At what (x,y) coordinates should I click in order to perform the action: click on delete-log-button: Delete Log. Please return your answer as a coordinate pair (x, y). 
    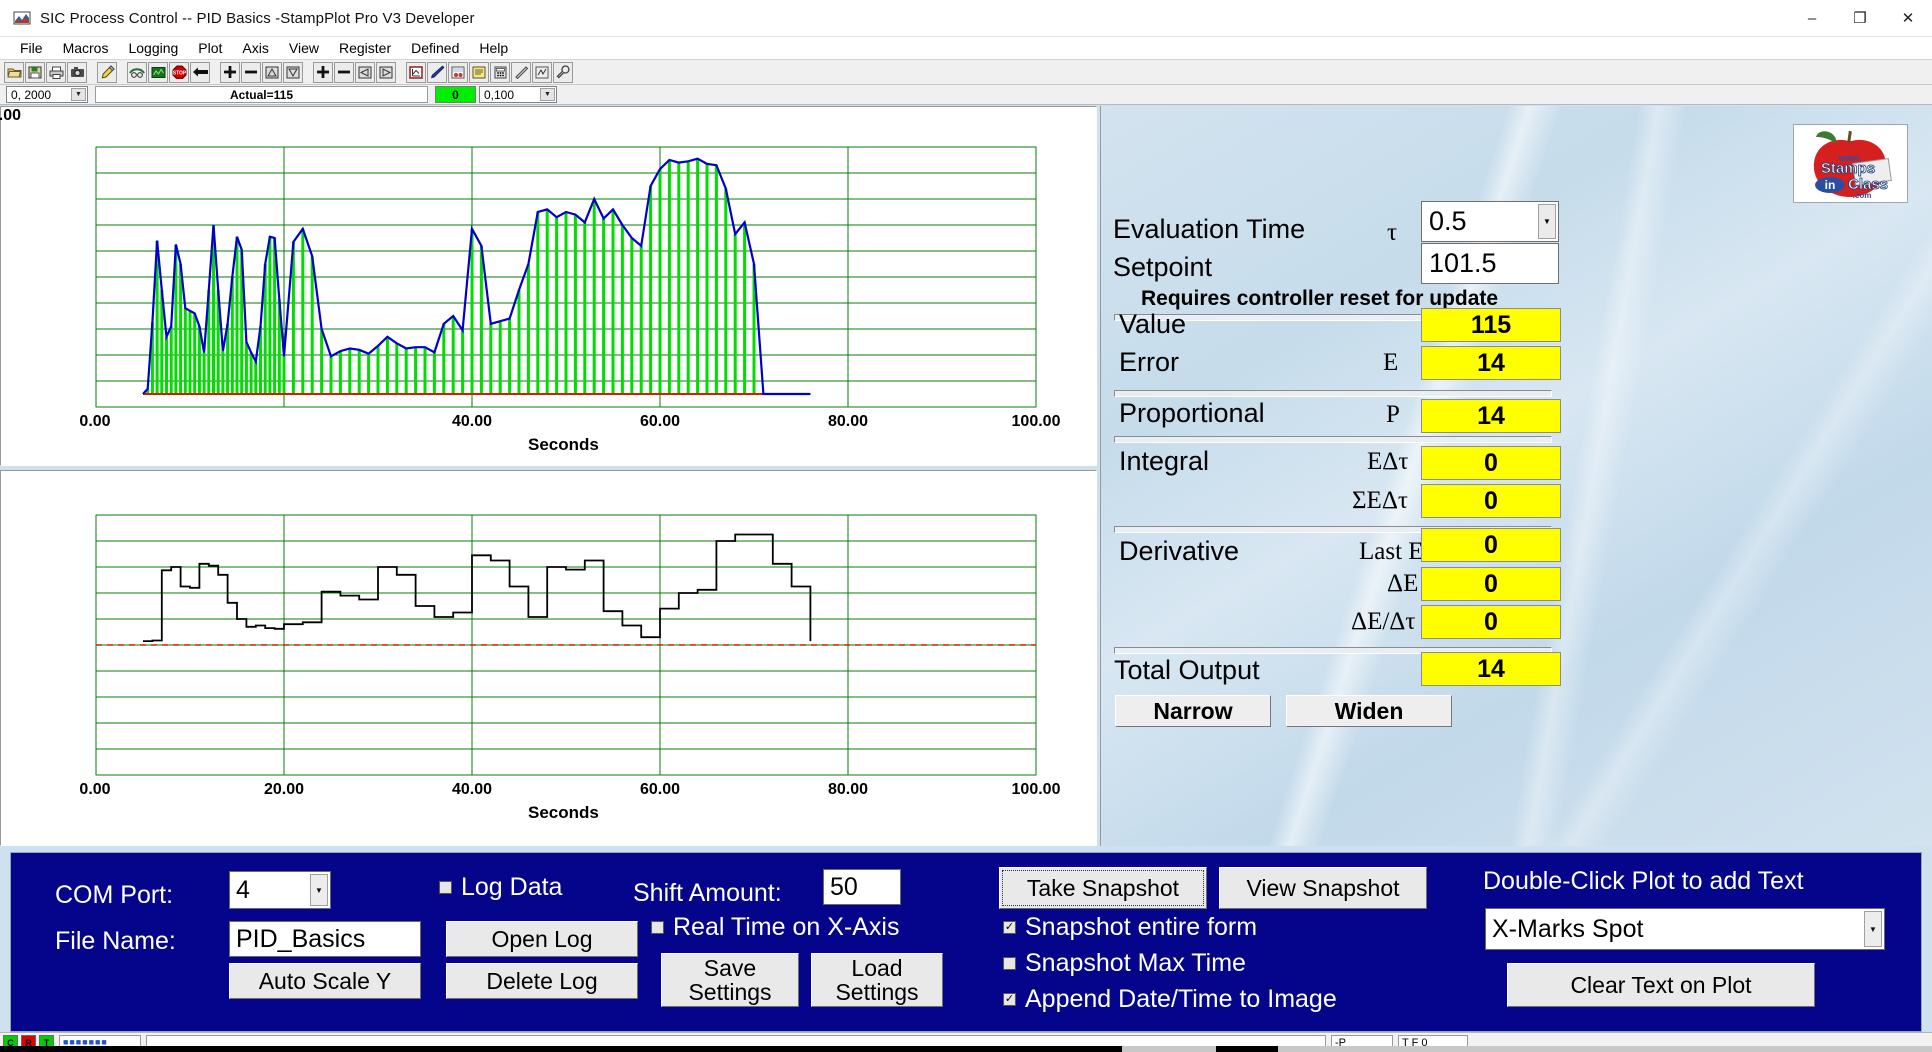
    Looking at the image, I should click on (542, 981).